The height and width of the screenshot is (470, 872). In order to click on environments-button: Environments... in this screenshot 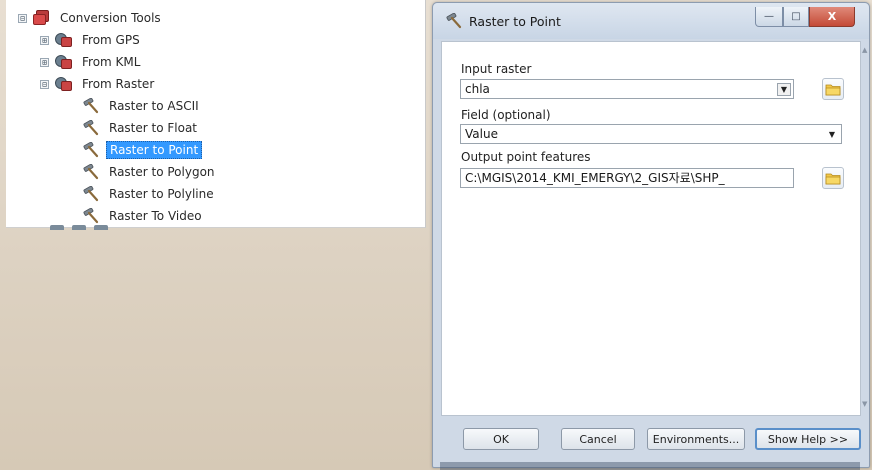, I will do `click(696, 439)`.